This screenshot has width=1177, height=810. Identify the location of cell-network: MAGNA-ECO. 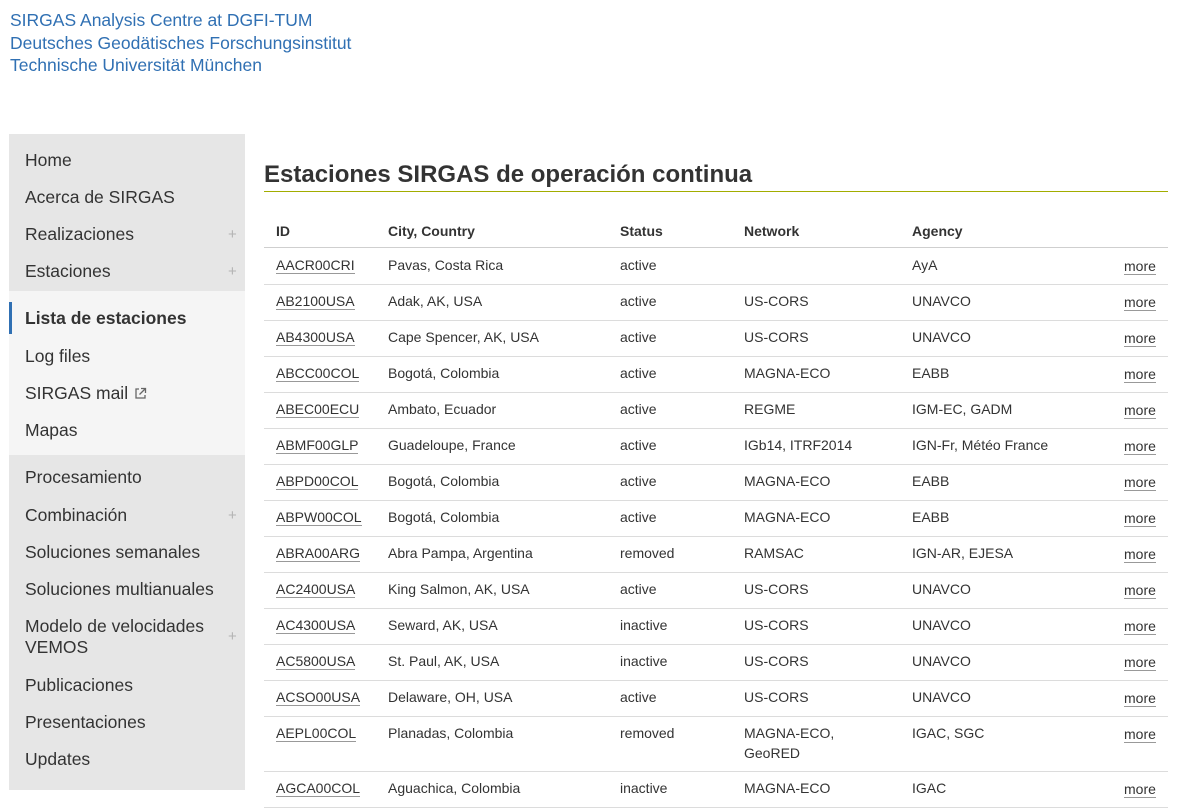
(787, 517).